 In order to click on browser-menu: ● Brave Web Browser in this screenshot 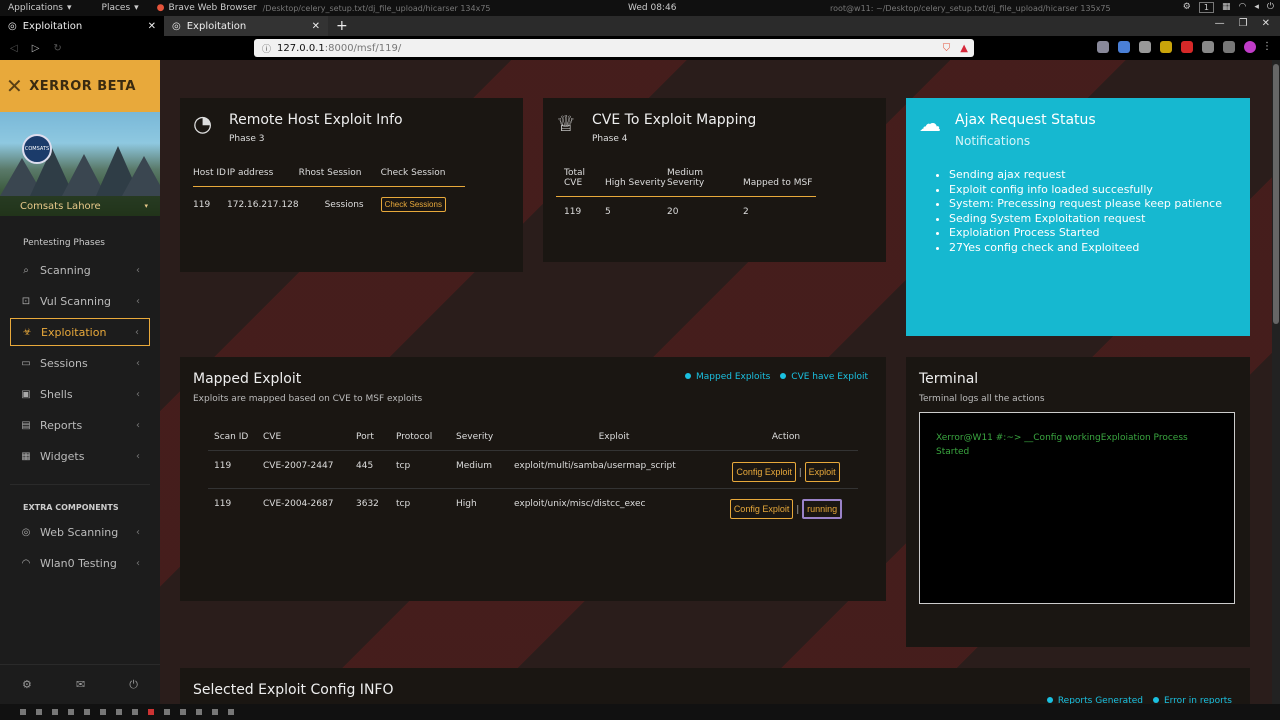, I will do `click(207, 8)`.